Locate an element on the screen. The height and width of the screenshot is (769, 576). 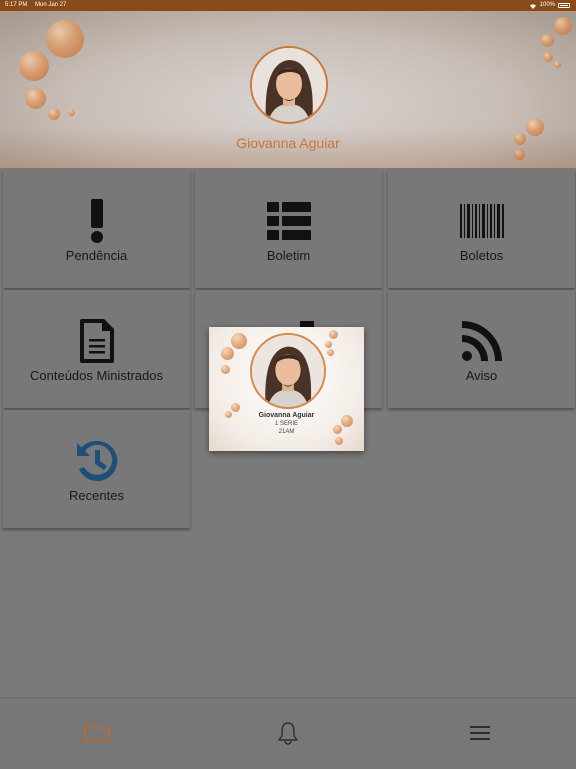
wifi-icon is located at coordinates (532, 6).